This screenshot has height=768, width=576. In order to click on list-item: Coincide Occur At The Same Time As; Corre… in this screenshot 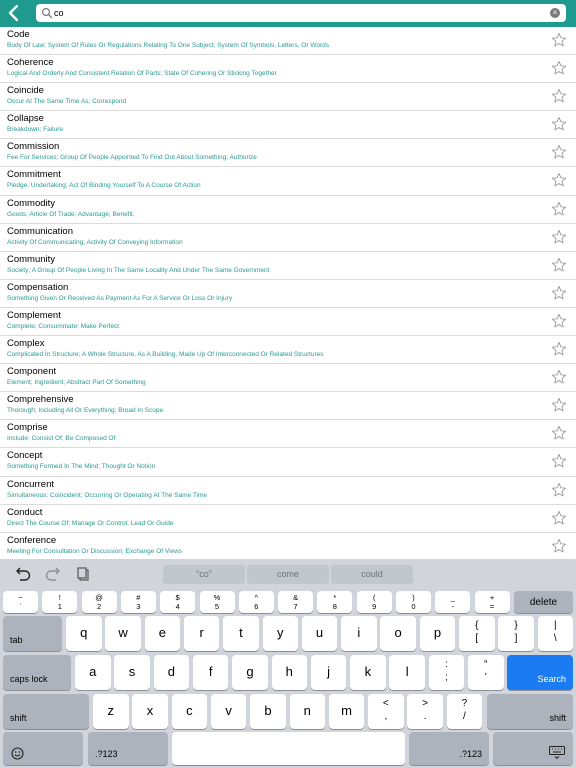, I will do `click(288, 97)`.